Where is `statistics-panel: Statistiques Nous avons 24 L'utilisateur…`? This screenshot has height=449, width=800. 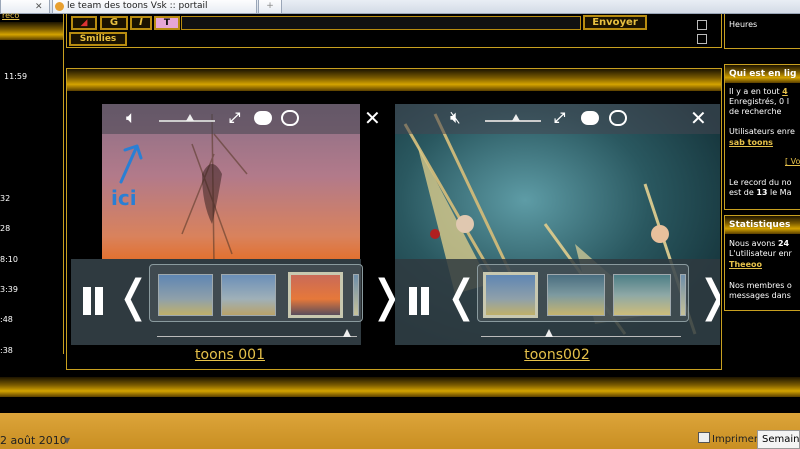
statistics-panel: Statistiques Nous avons 24 L'utilisateur… is located at coordinates (762, 263).